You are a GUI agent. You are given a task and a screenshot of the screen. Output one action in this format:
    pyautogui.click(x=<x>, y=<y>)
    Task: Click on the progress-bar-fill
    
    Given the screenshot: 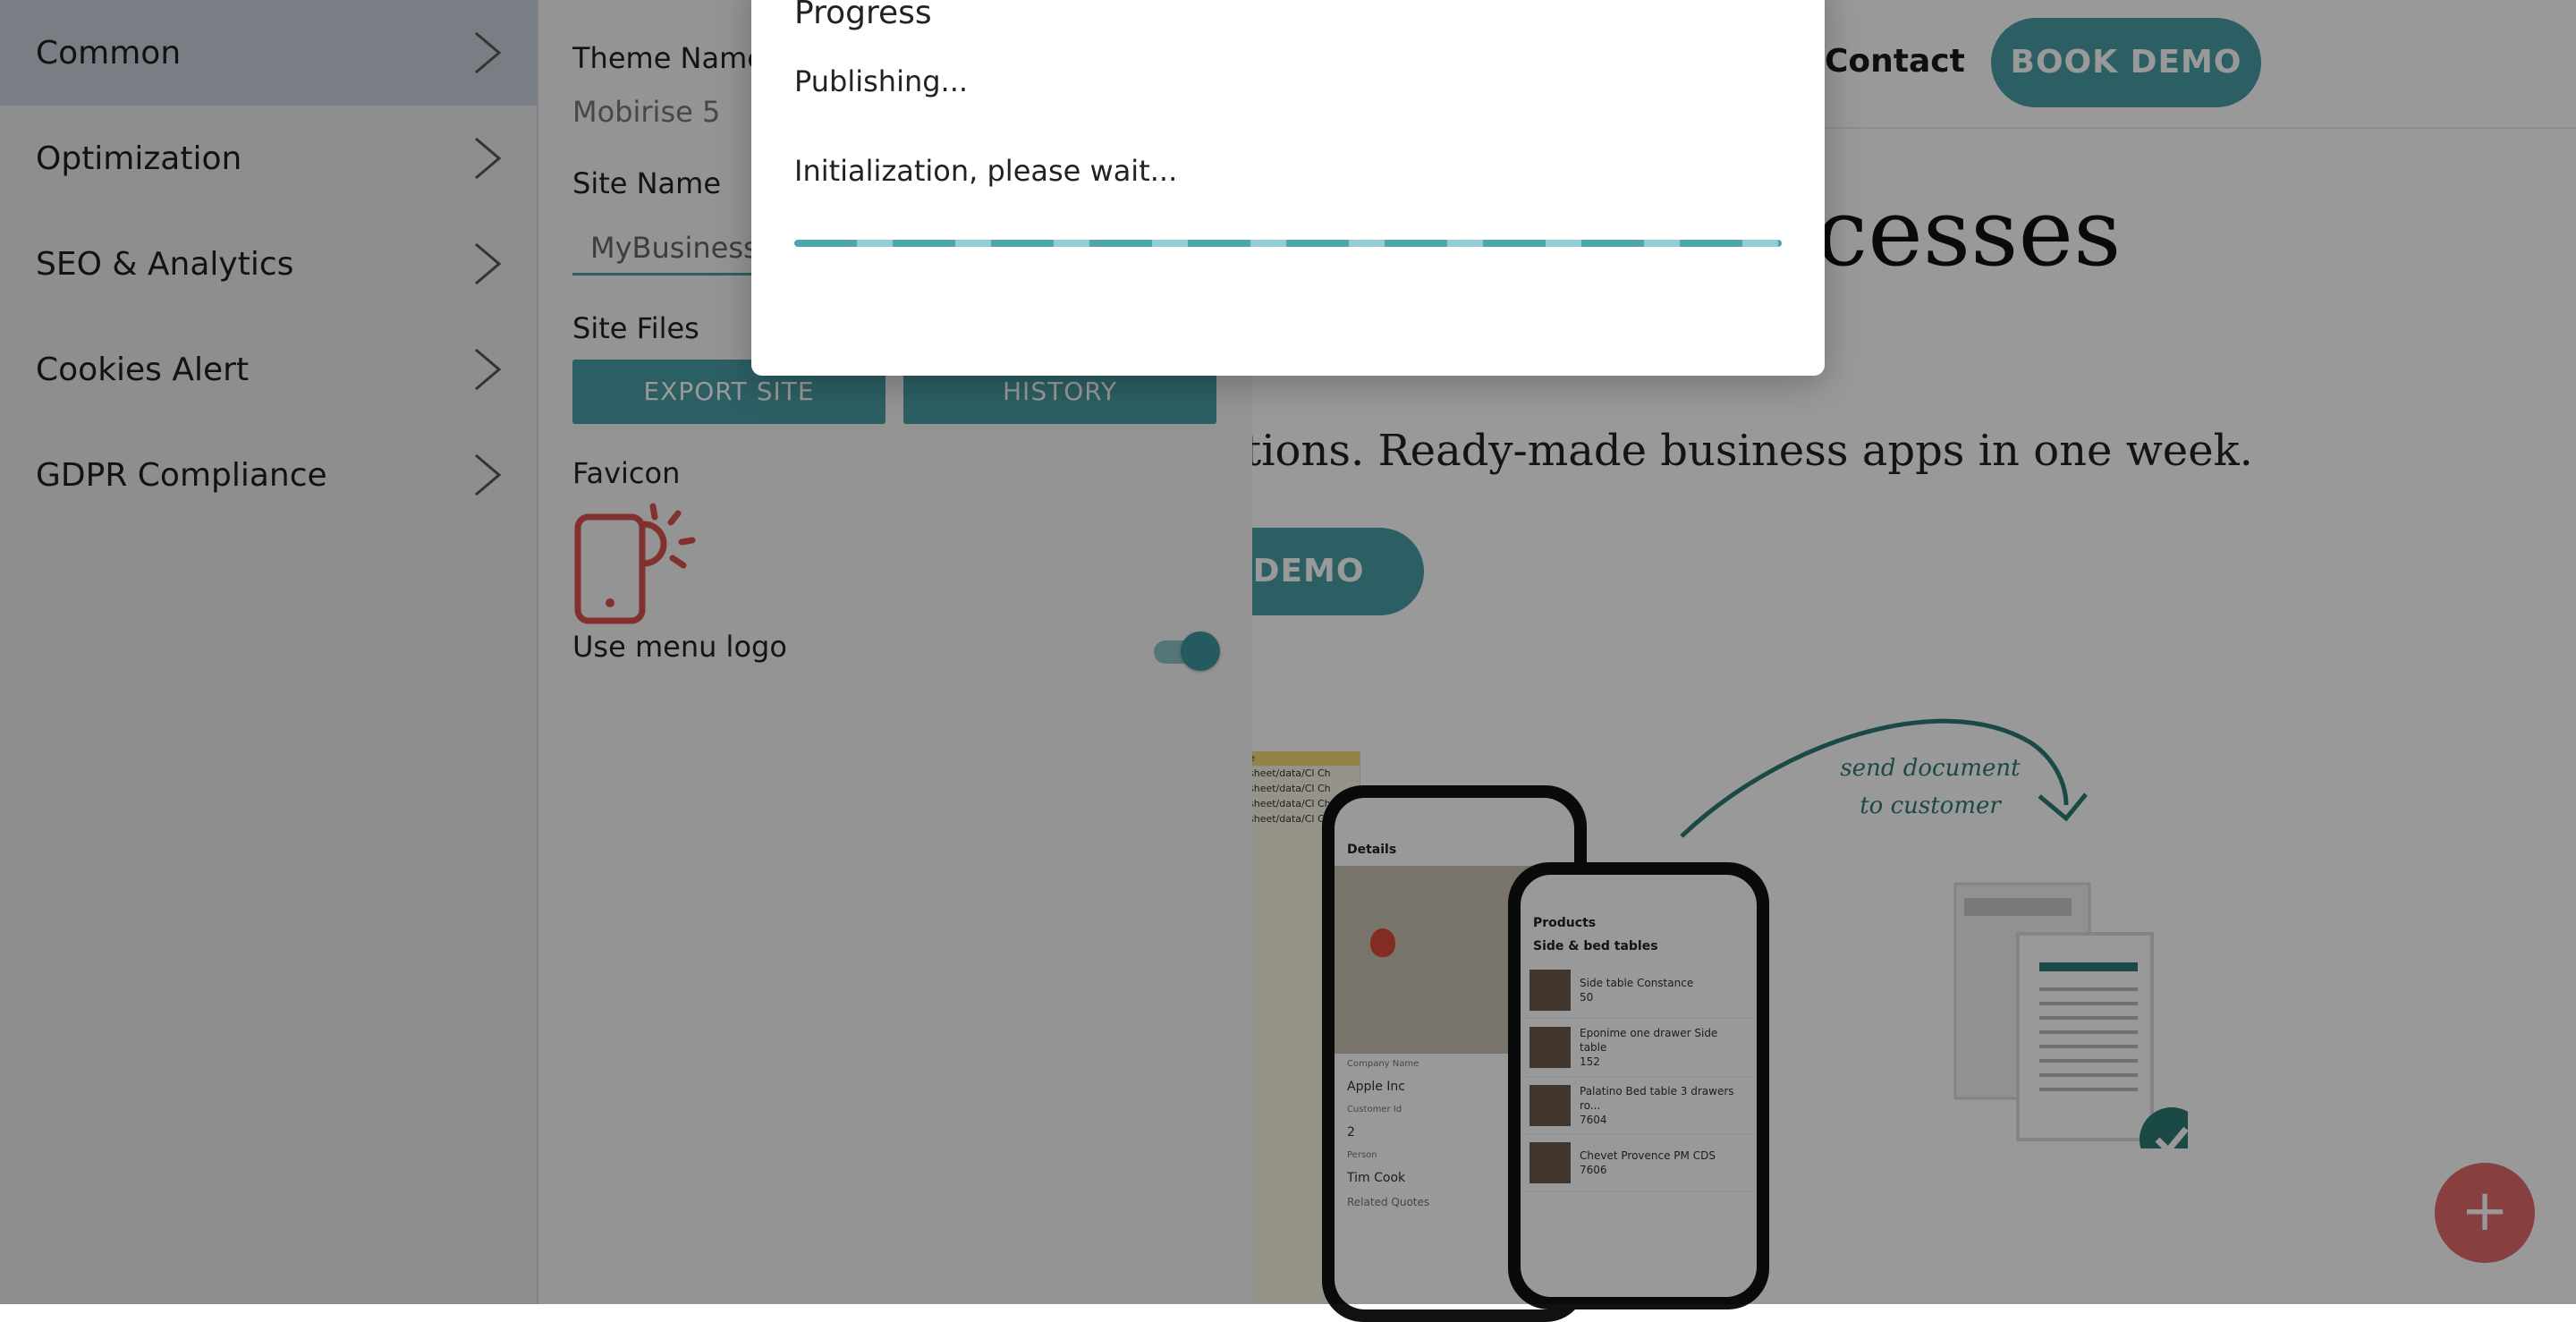 What is the action you would take?
    pyautogui.click(x=1288, y=244)
    